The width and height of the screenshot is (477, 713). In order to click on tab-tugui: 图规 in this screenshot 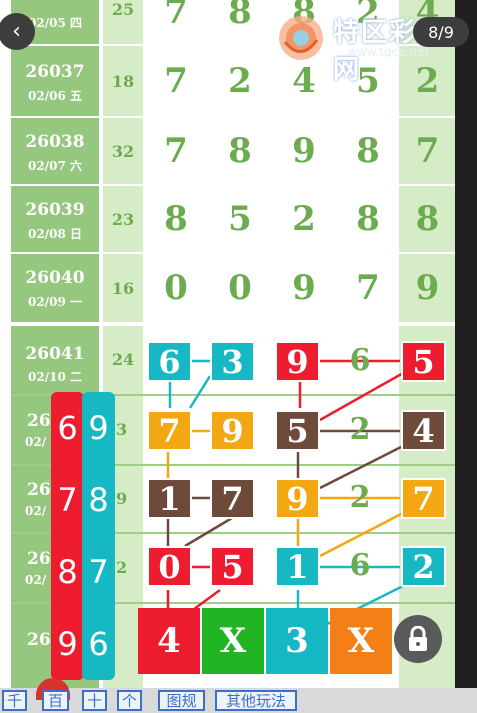, I will do `click(181, 700)`.